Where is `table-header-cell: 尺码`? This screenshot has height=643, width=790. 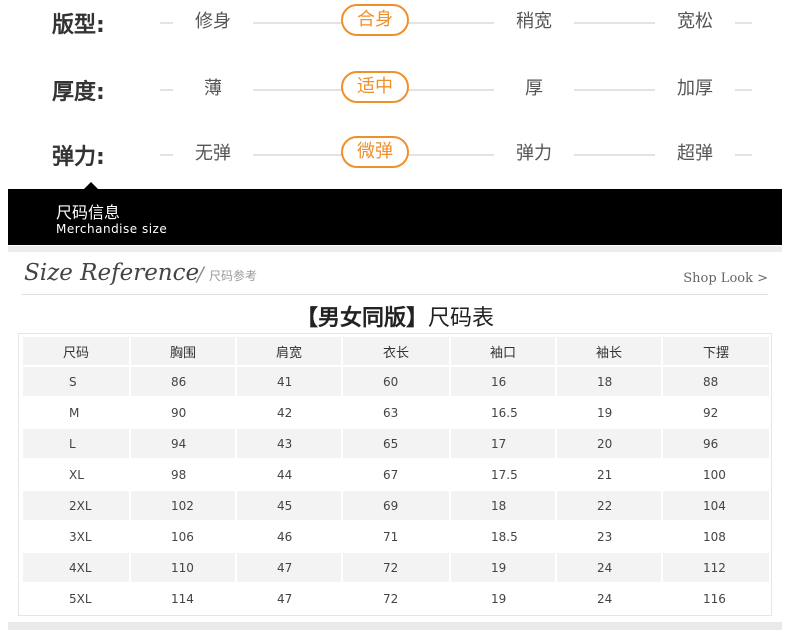
table-header-cell: 尺码 is located at coordinates (76, 351).